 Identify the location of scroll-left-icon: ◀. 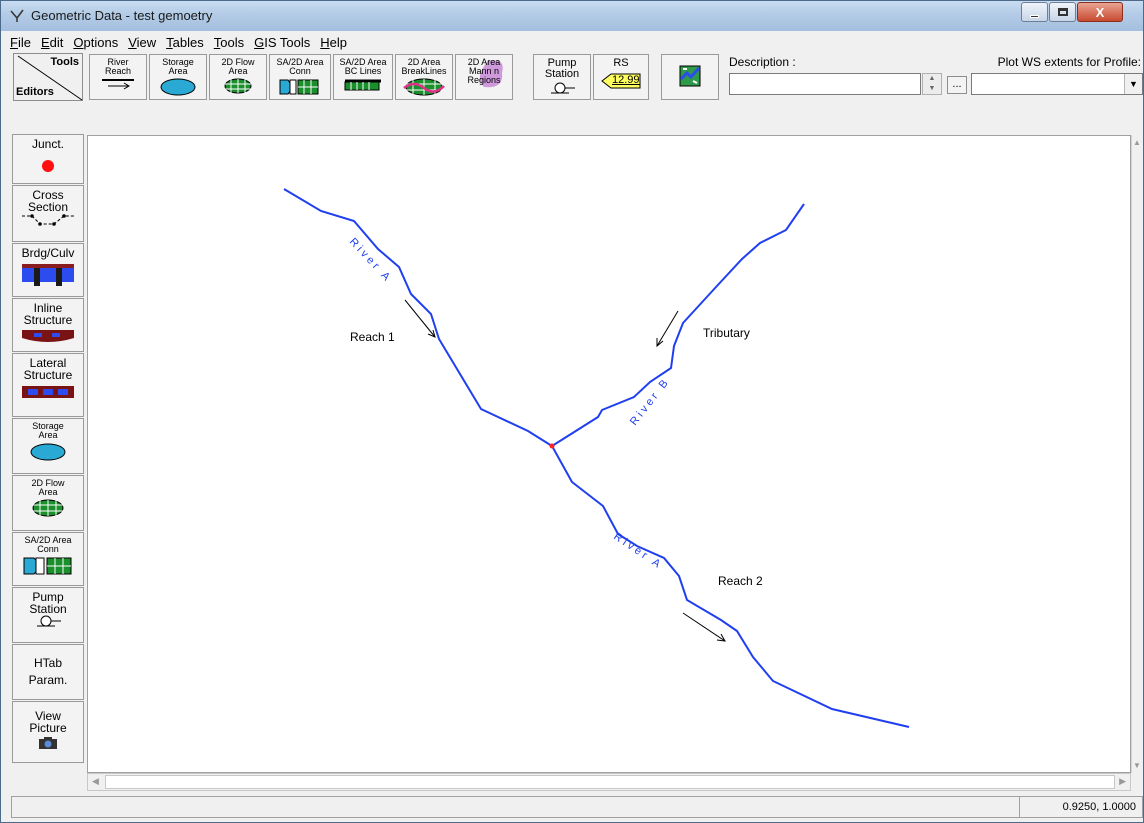
(95, 781).